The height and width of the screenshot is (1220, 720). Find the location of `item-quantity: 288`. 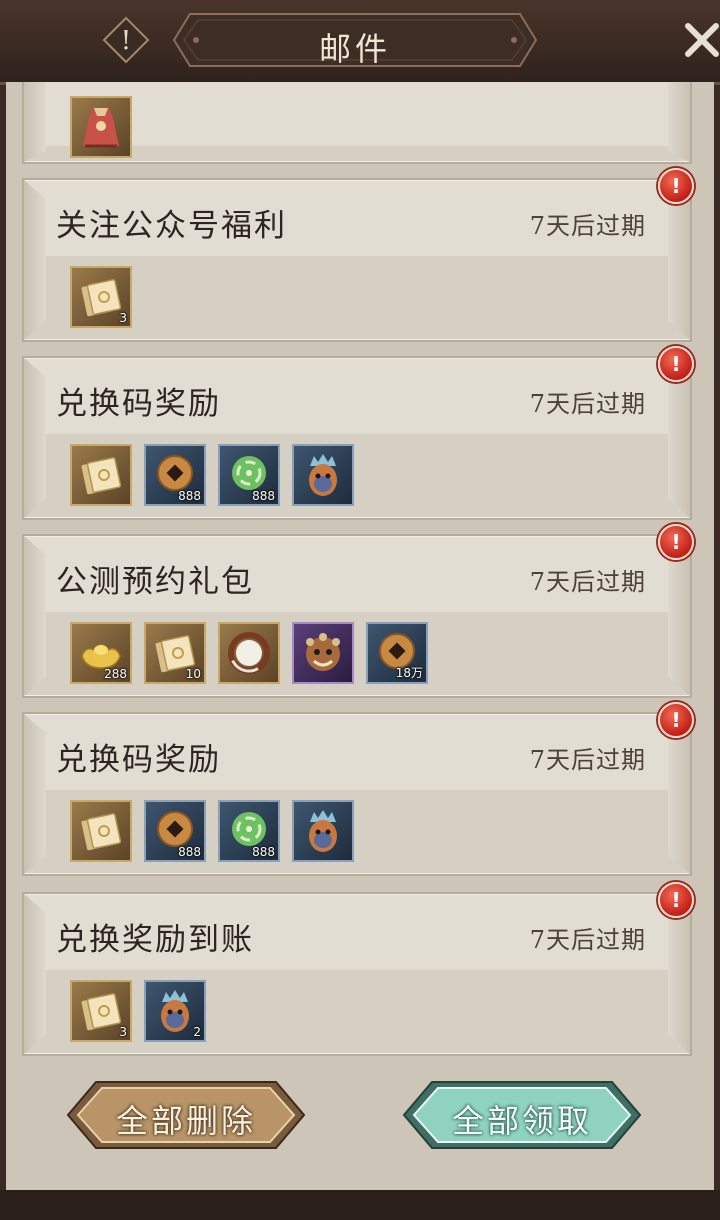

item-quantity: 288 is located at coordinates (115, 674).